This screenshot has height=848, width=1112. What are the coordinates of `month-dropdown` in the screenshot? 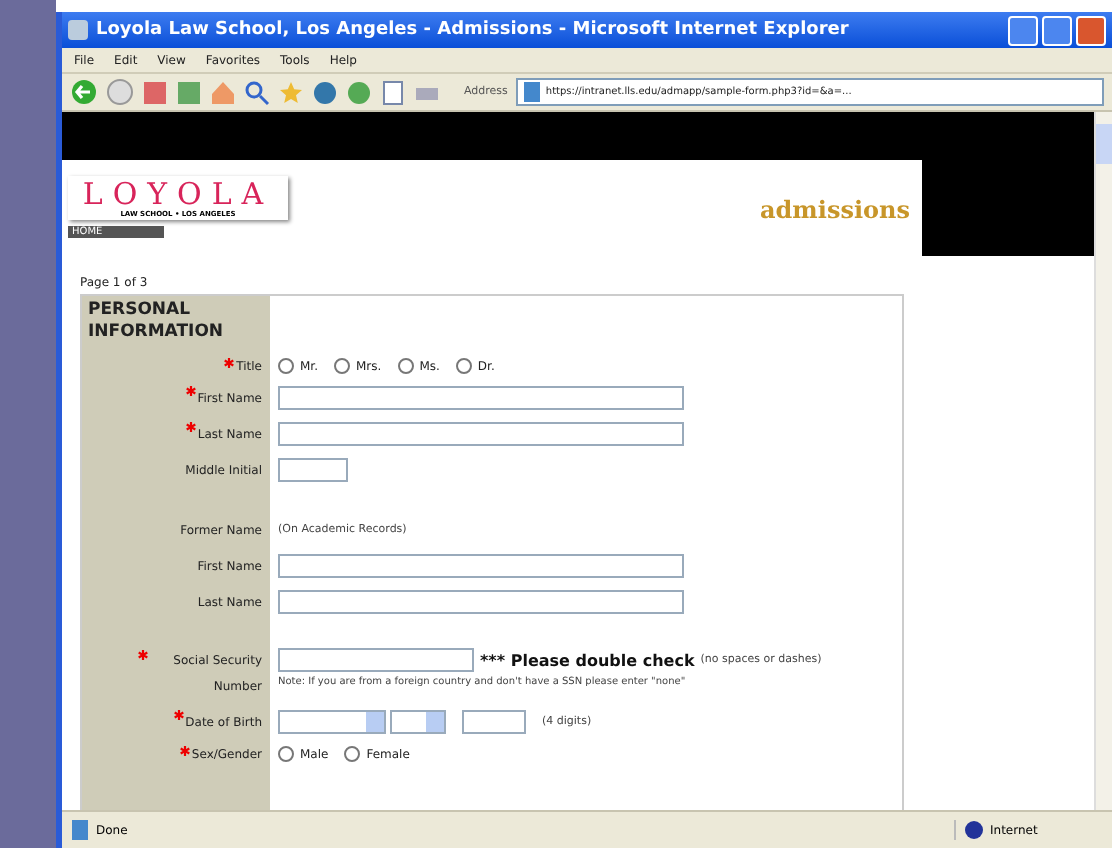 It's located at (332, 722).